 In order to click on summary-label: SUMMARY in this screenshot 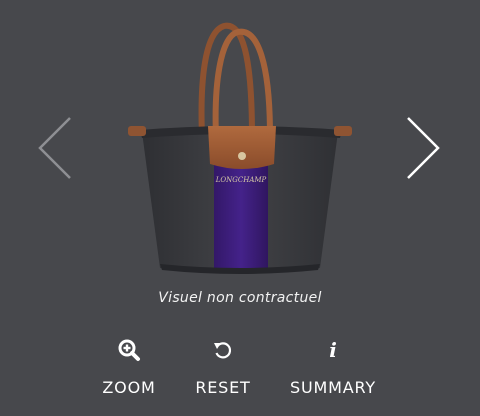, I will do `click(333, 387)`.